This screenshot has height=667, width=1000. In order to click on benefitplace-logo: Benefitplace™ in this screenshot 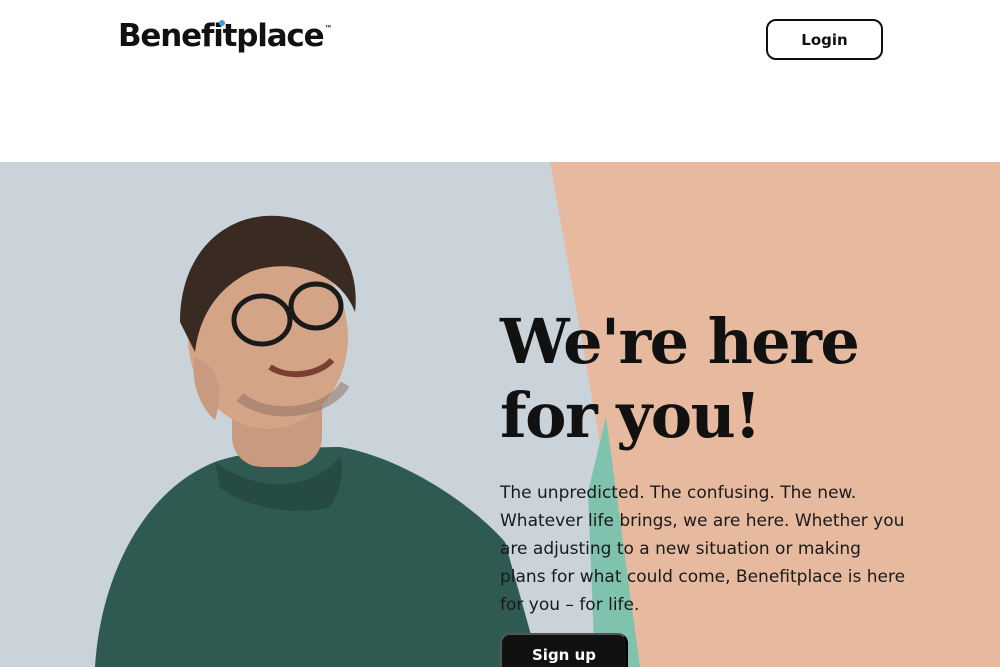, I will do `click(225, 36)`.